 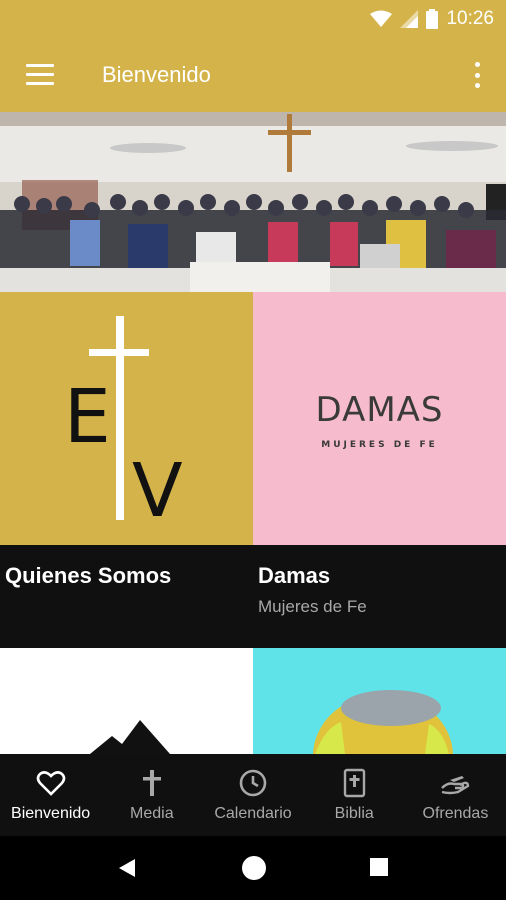 What do you see at coordinates (379, 445) in the screenshot?
I see `damas-logo-subtitle: MUJERES DE FE` at bounding box center [379, 445].